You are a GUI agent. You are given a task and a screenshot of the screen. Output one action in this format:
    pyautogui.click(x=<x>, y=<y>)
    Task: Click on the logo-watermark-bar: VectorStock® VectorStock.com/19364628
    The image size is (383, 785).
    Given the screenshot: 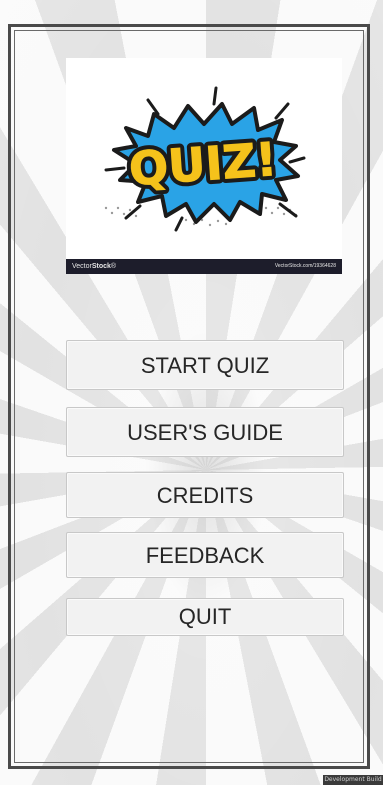 What is the action you would take?
    pyautogui.click(x=204, y=266)
    